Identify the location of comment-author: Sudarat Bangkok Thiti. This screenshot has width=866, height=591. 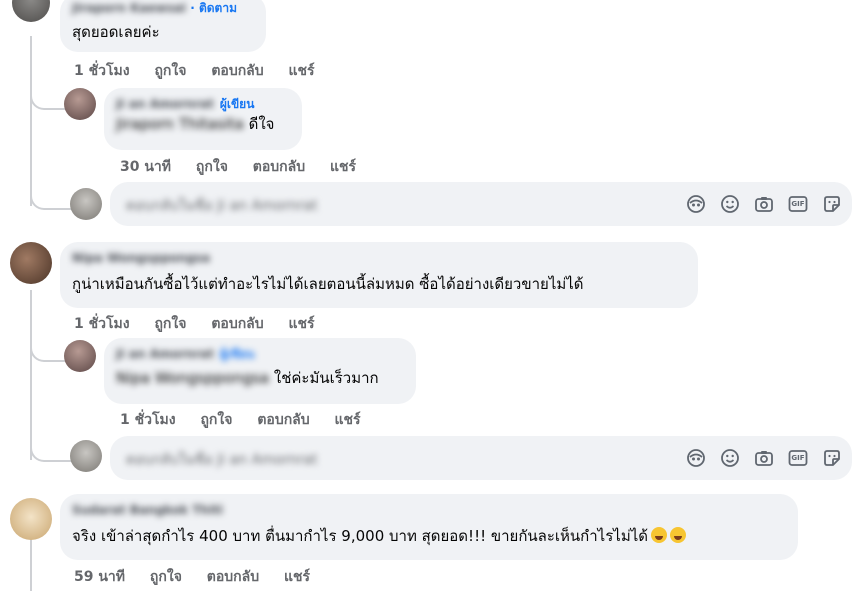
(429, 510).